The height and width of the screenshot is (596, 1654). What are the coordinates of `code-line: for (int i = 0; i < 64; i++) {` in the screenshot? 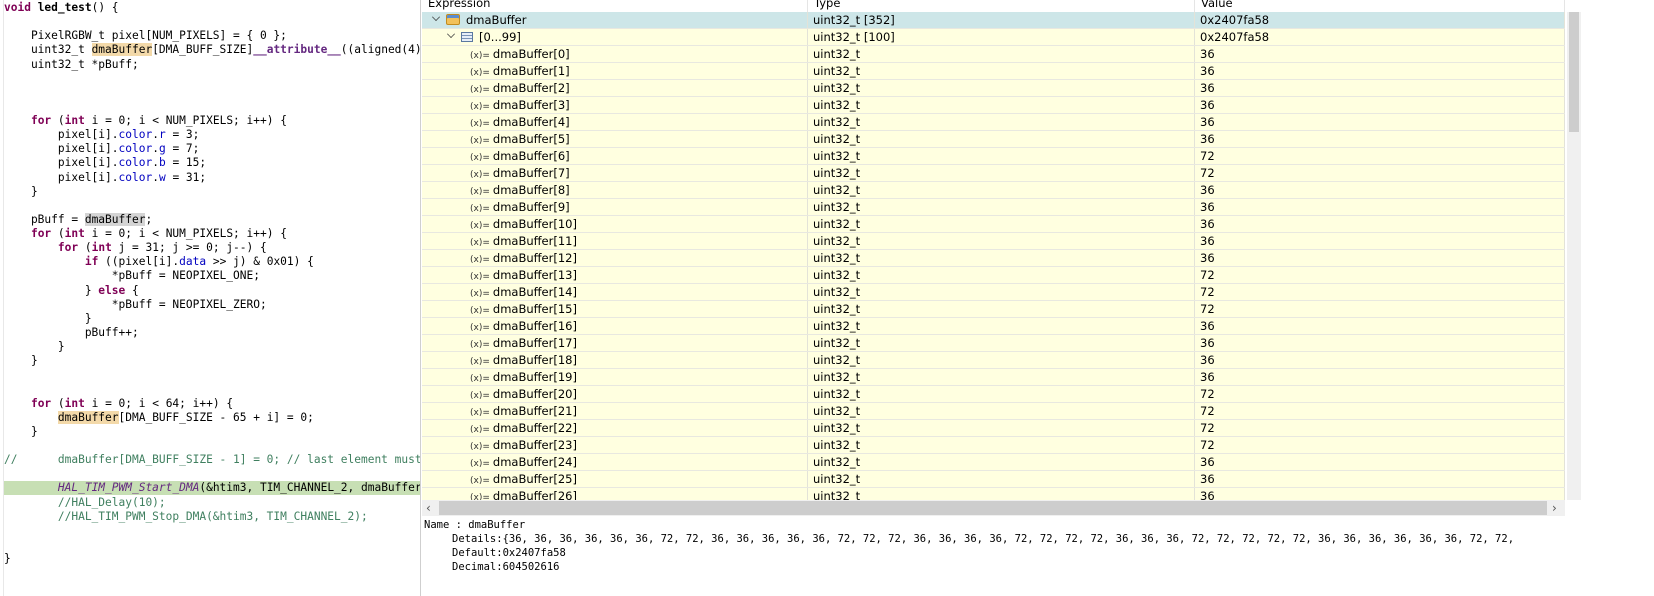 It's located at (212, 404).